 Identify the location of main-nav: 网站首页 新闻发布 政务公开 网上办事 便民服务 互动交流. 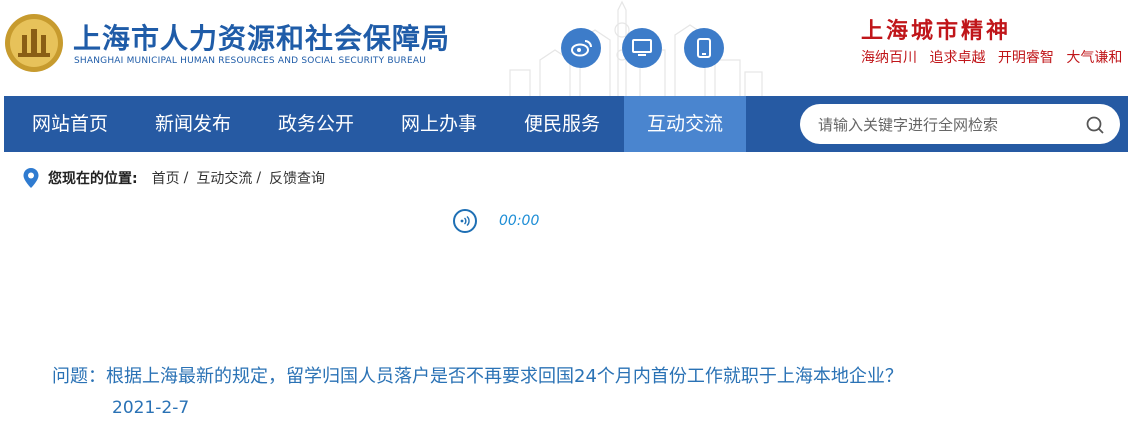
(566, 124).